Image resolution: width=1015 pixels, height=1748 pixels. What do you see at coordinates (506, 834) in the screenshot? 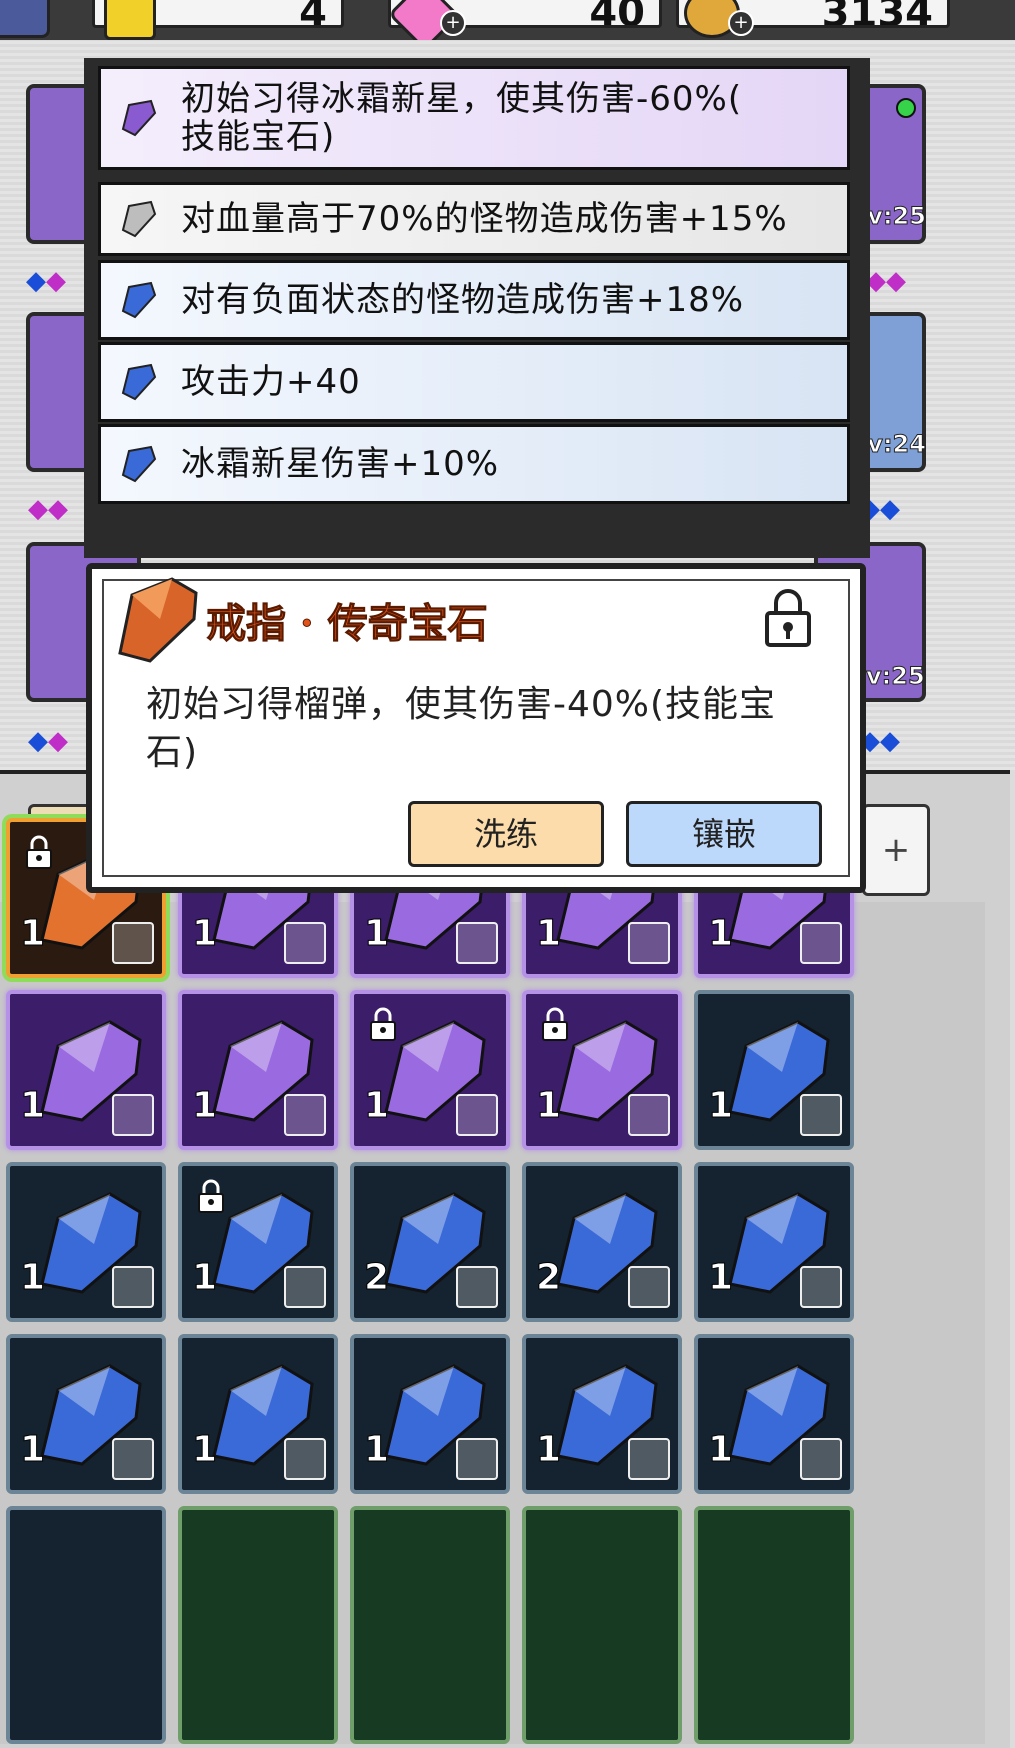
I see `reroll-button: 洗练` at bounding box center [506, 834].